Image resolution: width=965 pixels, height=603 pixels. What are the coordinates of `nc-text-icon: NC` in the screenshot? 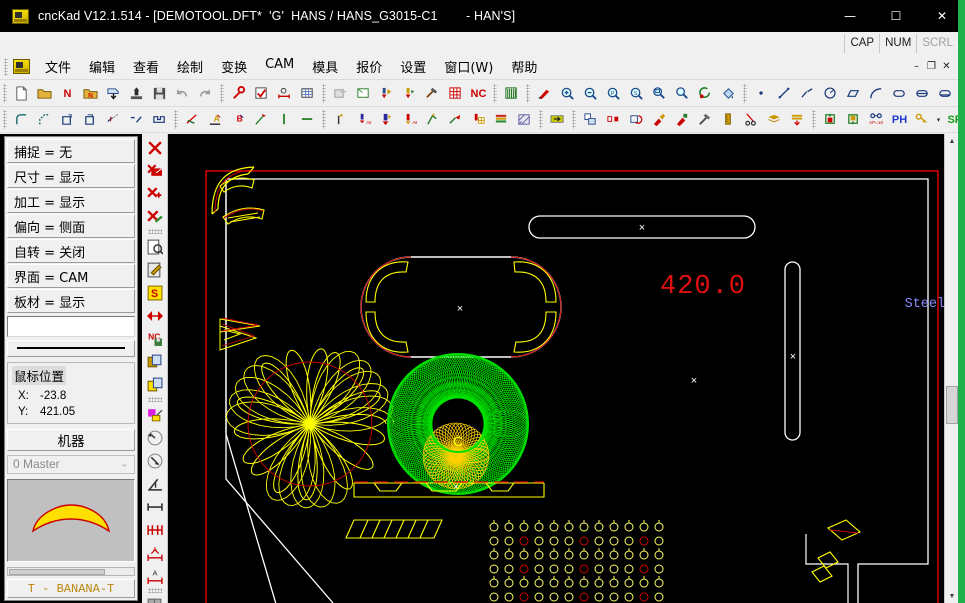 It's located at (478, 94).